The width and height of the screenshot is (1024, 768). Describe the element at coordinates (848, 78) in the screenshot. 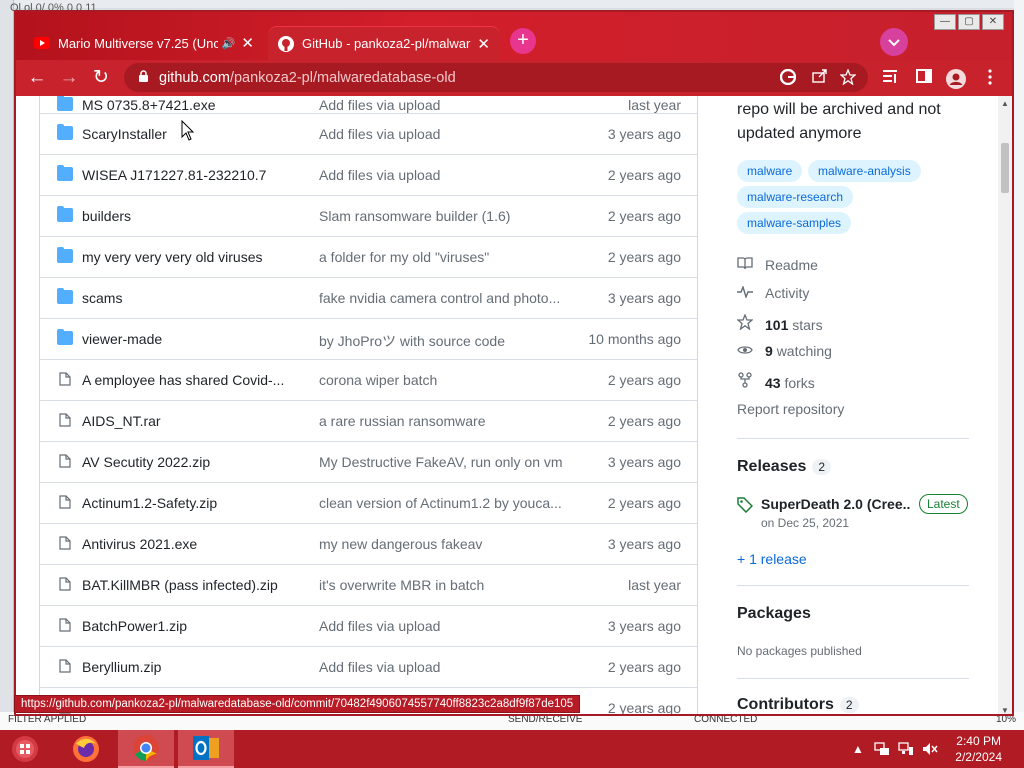

I see `bookmark-star-icon` at that location.